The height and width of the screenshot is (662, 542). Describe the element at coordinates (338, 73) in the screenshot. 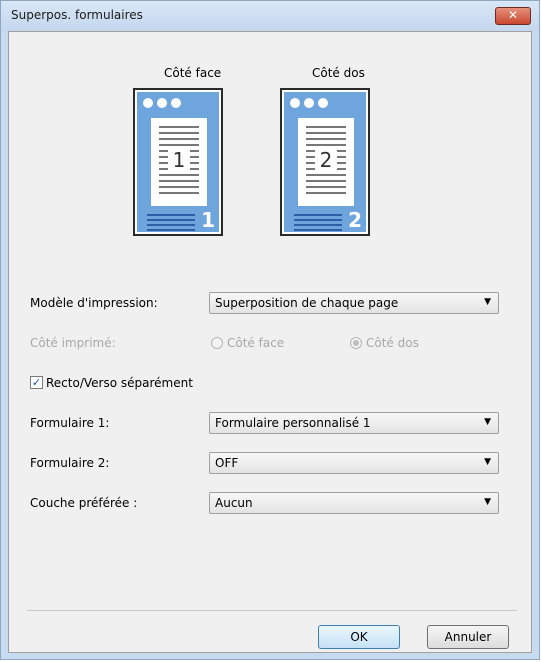

I see `back-side-label: Côté dos` at that location.